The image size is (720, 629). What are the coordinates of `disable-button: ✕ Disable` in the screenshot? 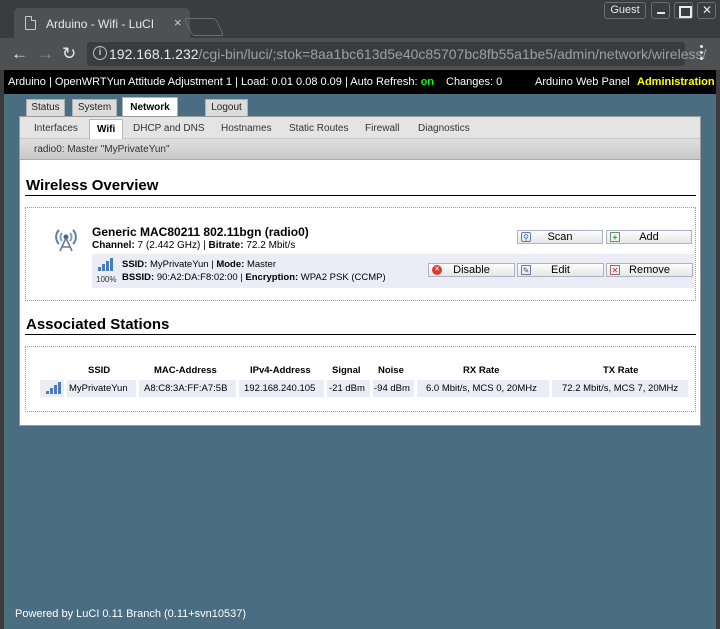 It's located at (471, 270).